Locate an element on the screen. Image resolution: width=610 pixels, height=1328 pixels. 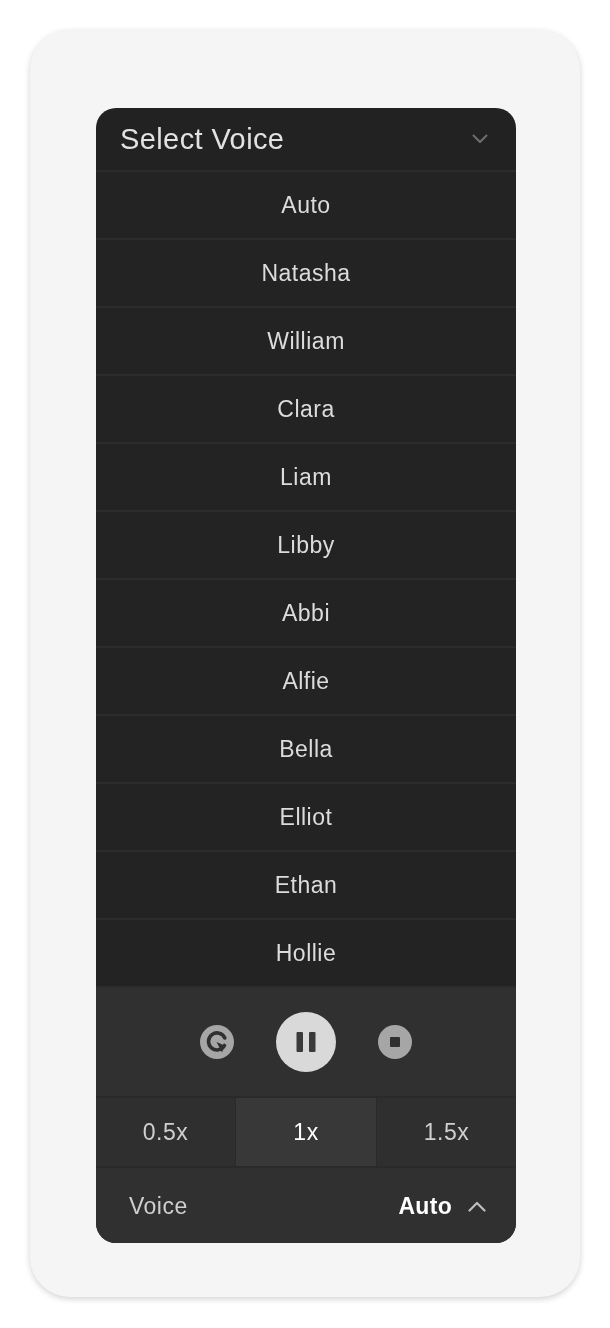
panel-title: Select Voice is located at coordinates (202, 139).